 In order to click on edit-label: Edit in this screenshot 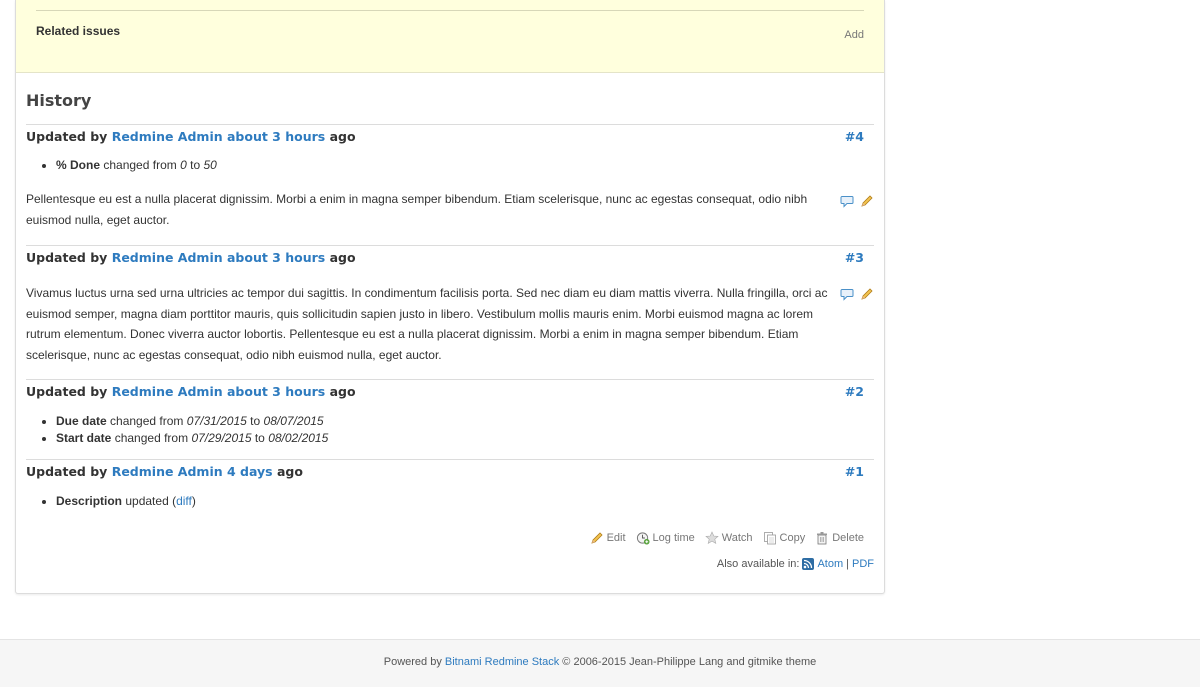, I will do `click(616, 538)`.